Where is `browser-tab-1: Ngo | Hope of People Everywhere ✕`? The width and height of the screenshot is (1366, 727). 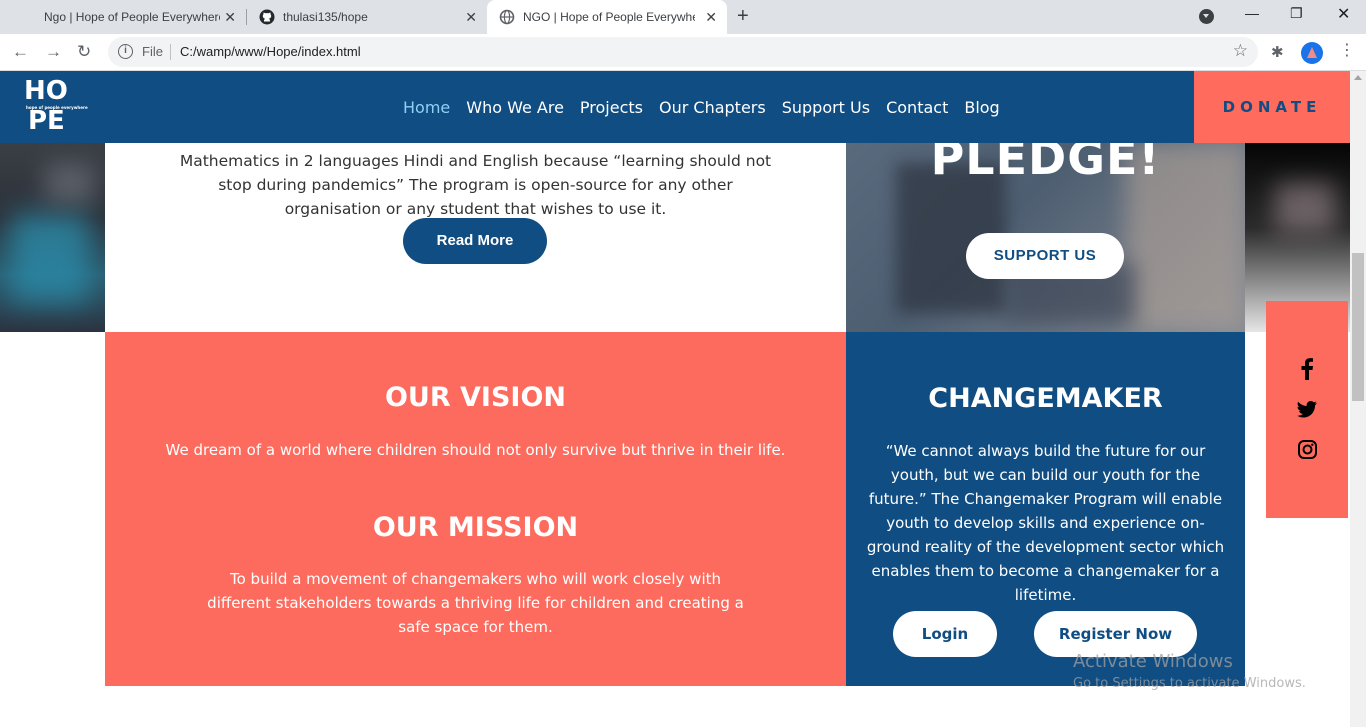
browser-tab-1: Ngo | Hope of People Everywhere ✕ is located at coordinates (123, 17).